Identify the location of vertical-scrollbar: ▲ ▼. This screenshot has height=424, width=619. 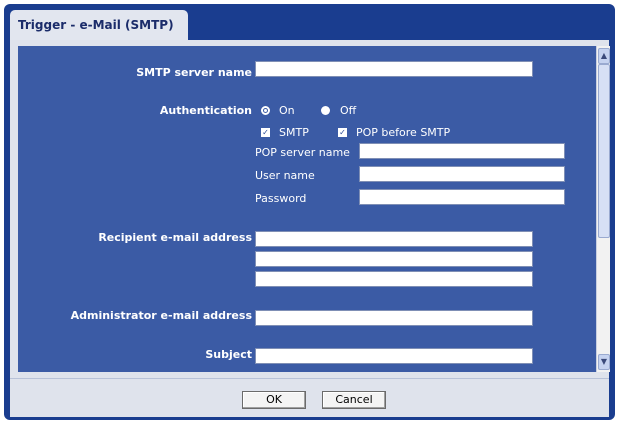
(603, 209).